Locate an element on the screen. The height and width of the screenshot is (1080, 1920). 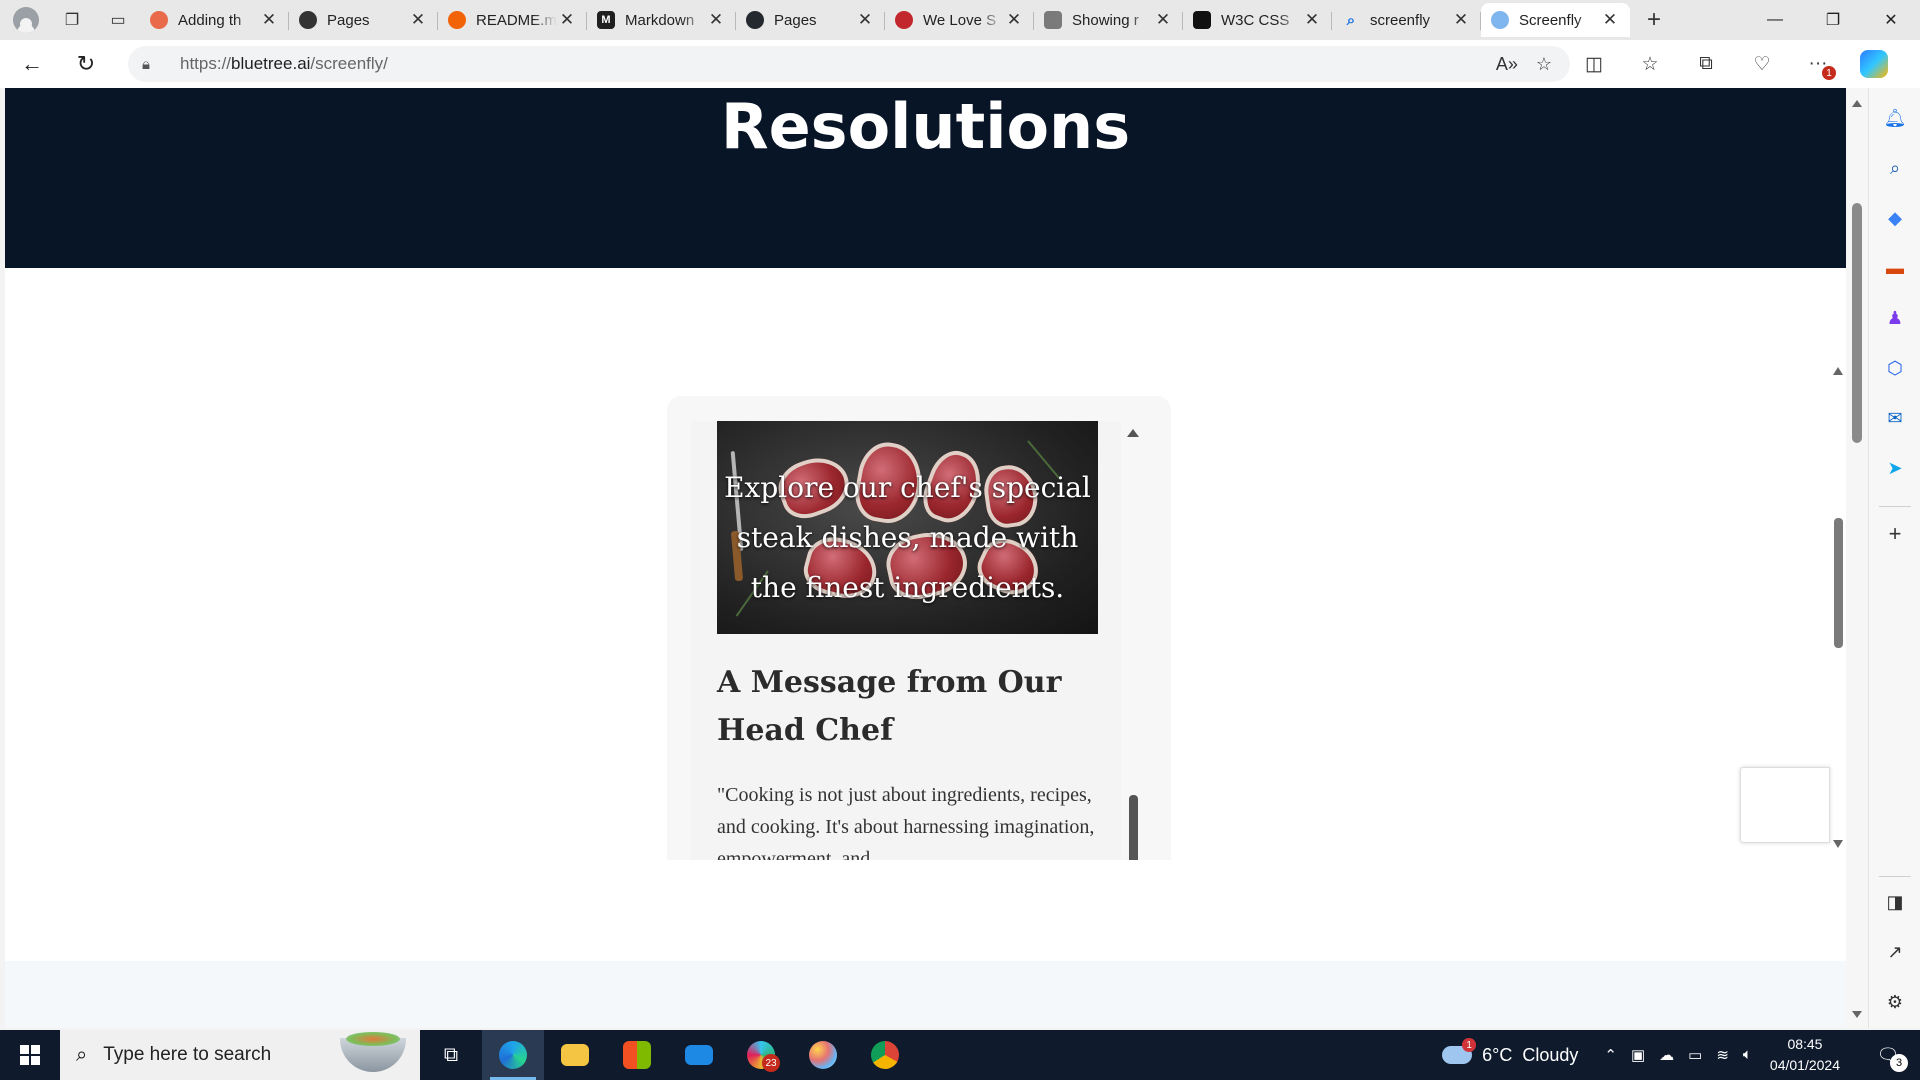
chrome-icon is located at coordinates (885, 1055).